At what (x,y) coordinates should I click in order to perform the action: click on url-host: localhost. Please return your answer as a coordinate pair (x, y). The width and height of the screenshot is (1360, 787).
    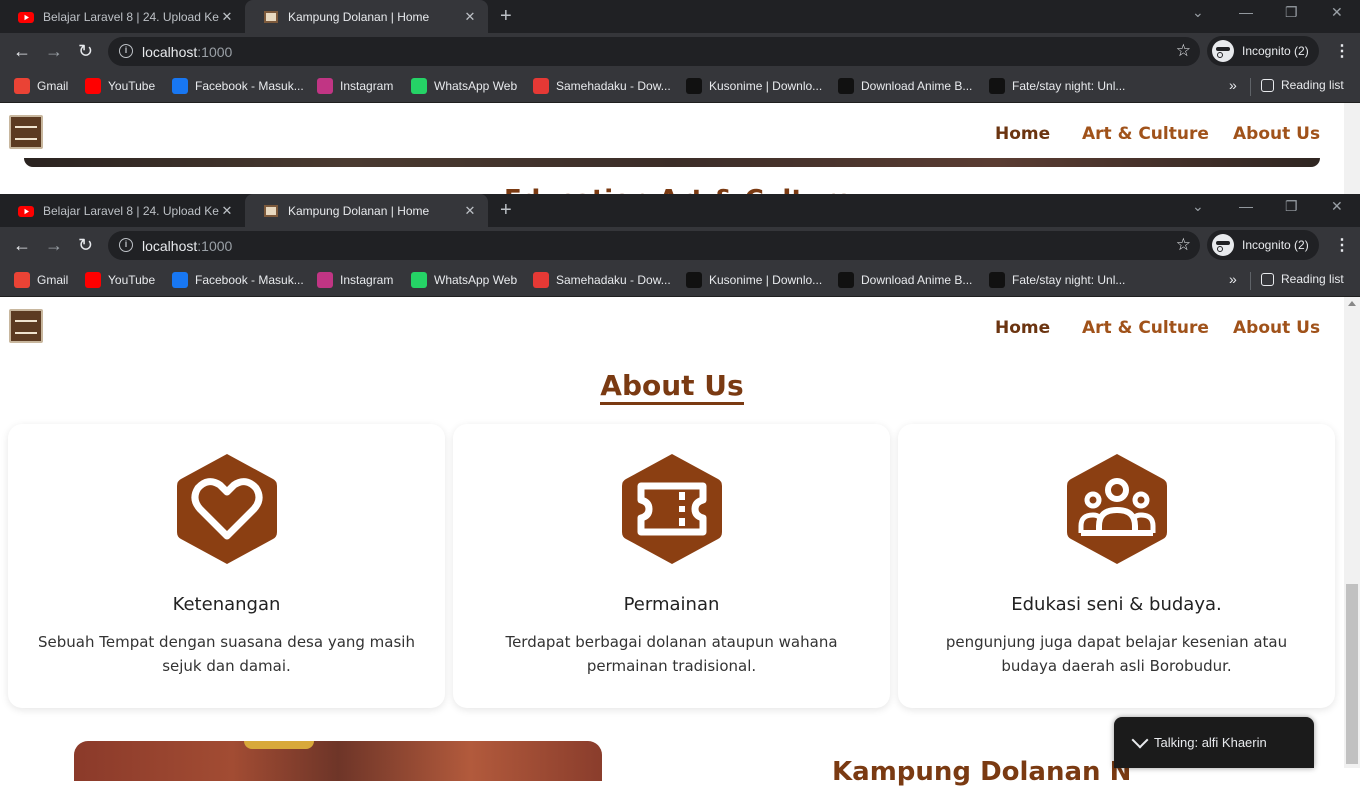
    Looking at the image, I should click on (170, 52).